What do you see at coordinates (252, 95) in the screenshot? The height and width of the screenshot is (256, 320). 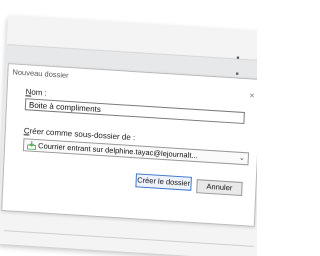 I see `close-icon: ×` at bounding box center [252, 95].